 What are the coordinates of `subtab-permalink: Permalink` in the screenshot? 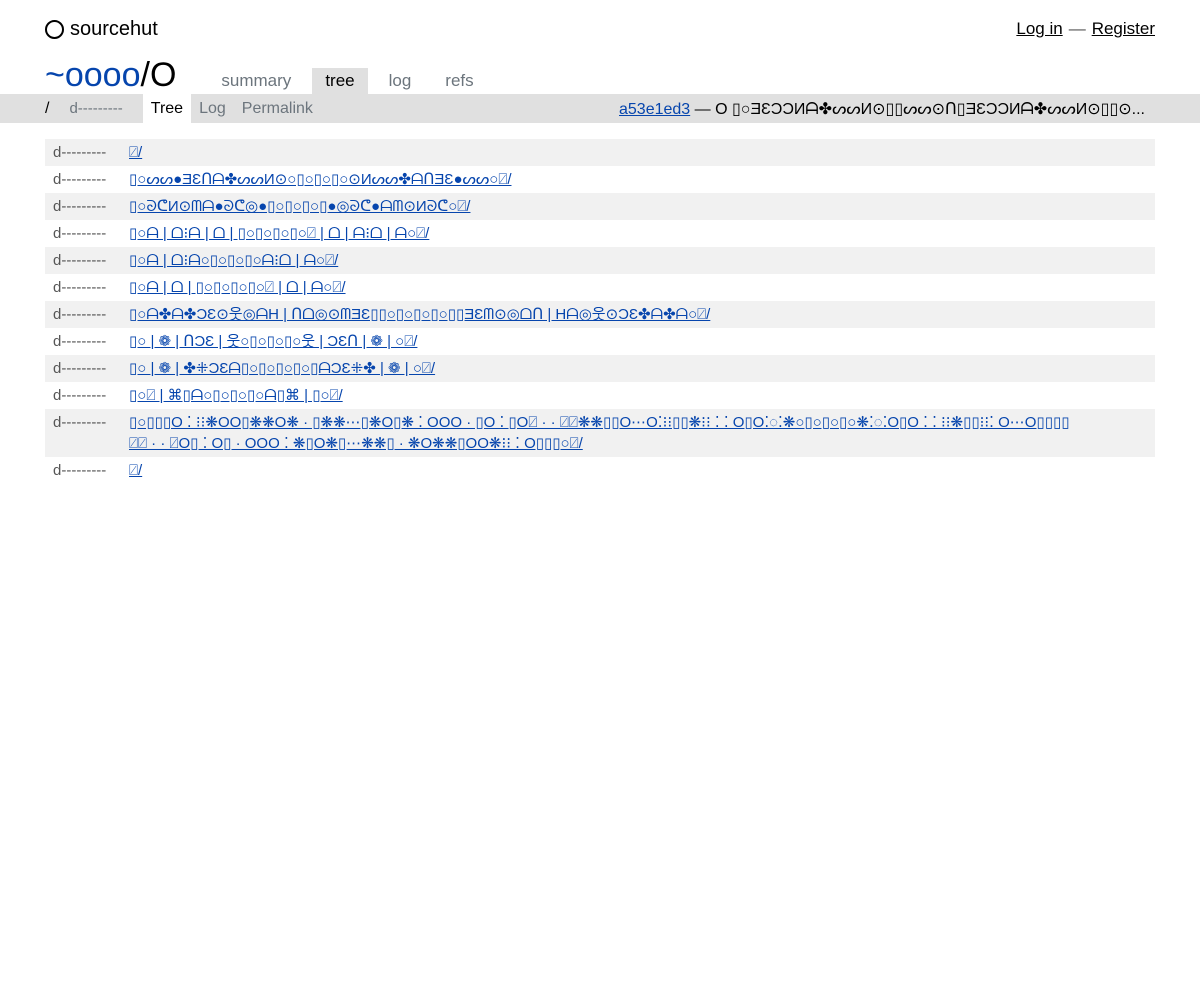 It's located at (277, 108).